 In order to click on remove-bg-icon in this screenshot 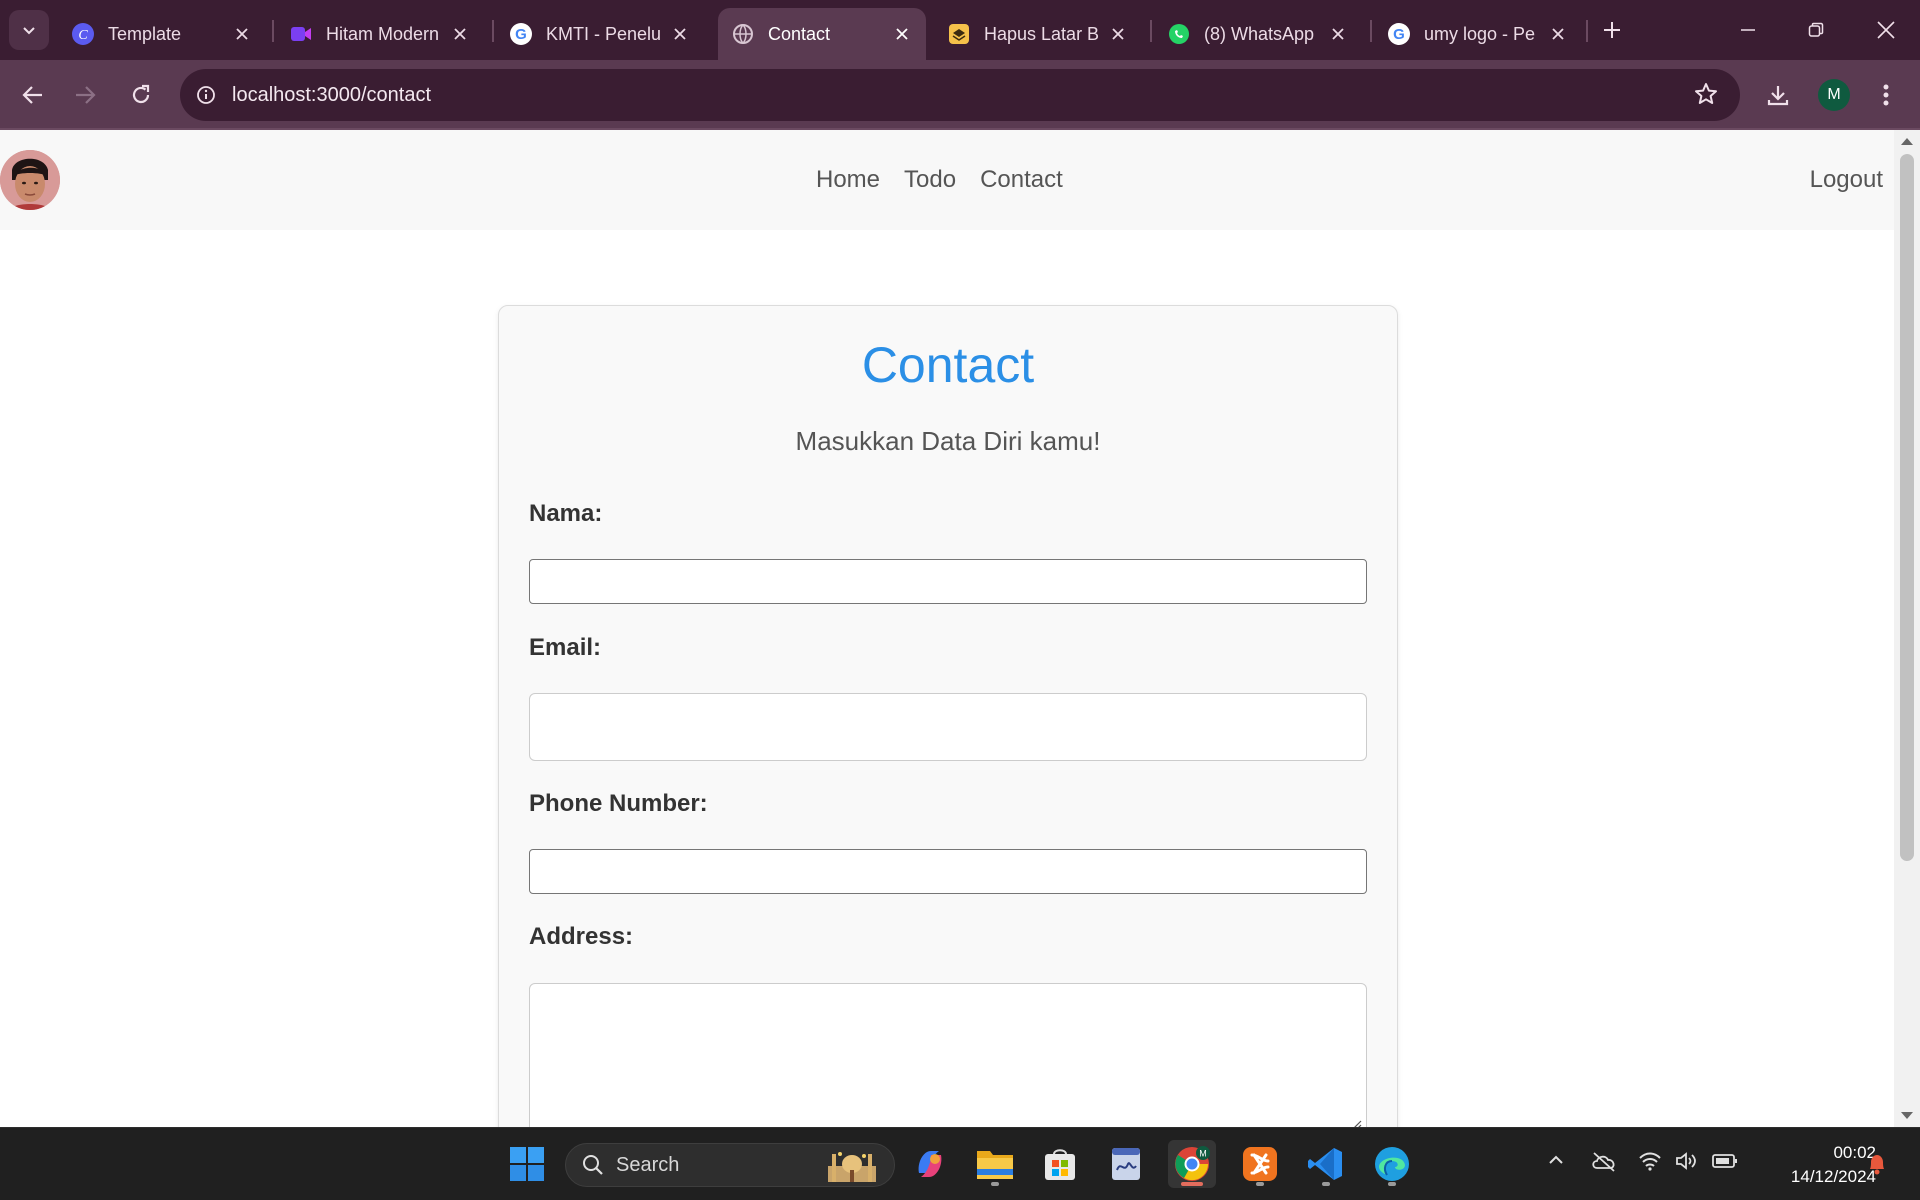, I will do `click(959, 34)`.